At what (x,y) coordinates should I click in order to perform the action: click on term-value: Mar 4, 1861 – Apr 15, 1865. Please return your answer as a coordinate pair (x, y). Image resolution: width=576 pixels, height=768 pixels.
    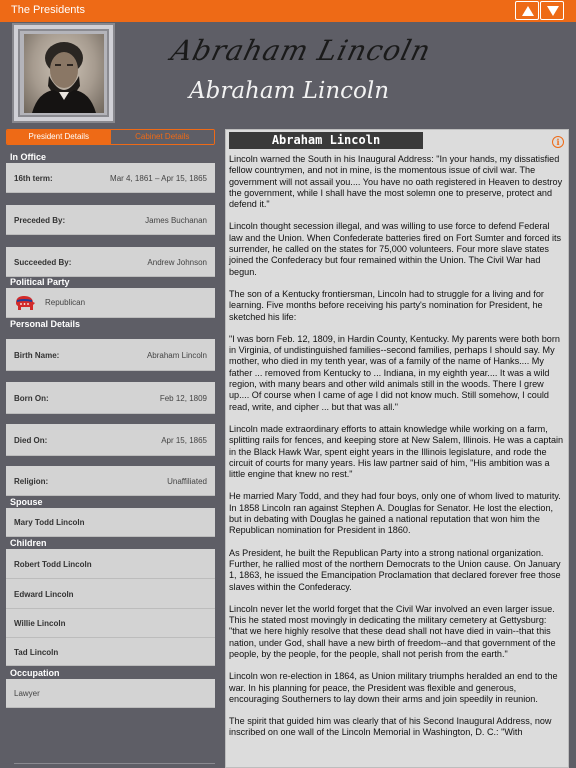
    Looking at the image, I should click on (158, 178).